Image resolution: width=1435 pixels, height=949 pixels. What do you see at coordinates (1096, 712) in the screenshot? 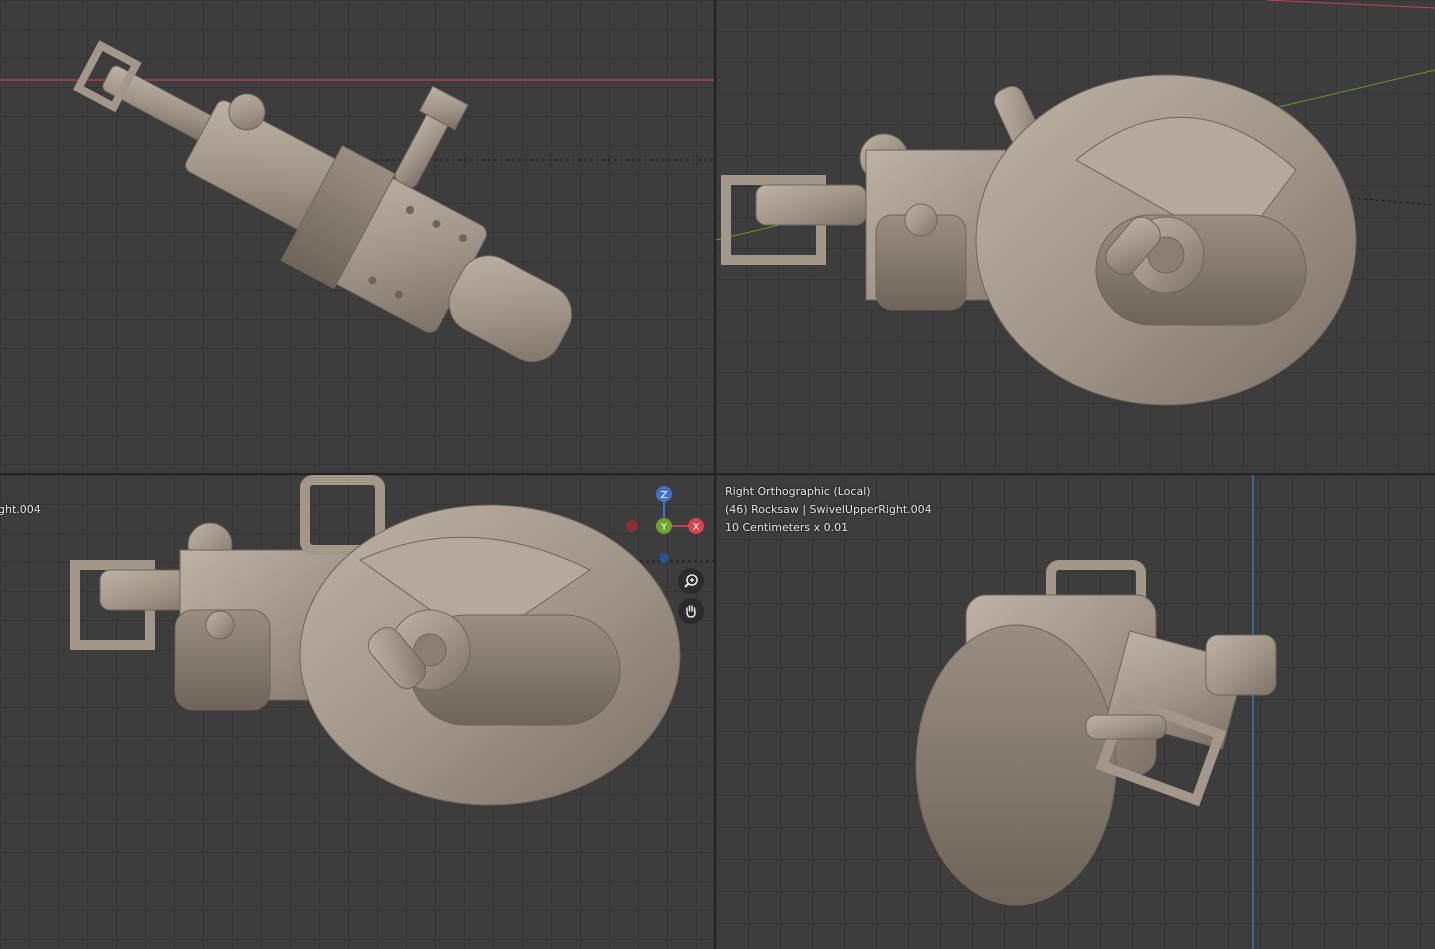
I see `rocksaw-model-bottom-right` at bounding box center [1096, 712].